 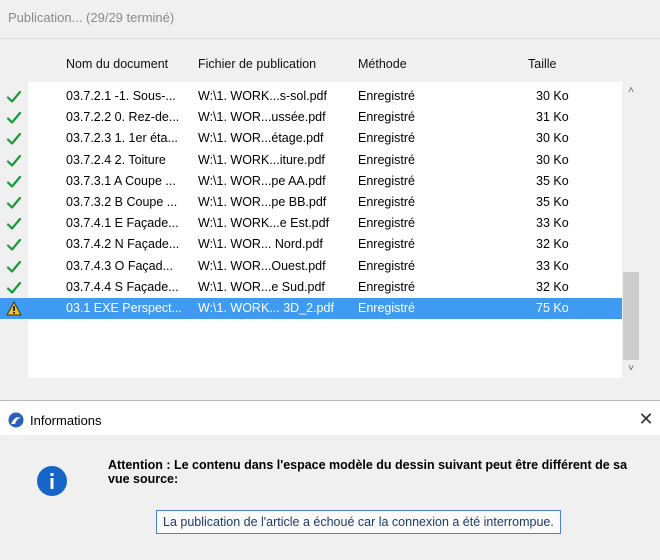 What do you see at coordinates (261, 159) in the screenshot?
I see `row-file: W:\1. WORK...iture.pdf` at bounding box center [261, 159].